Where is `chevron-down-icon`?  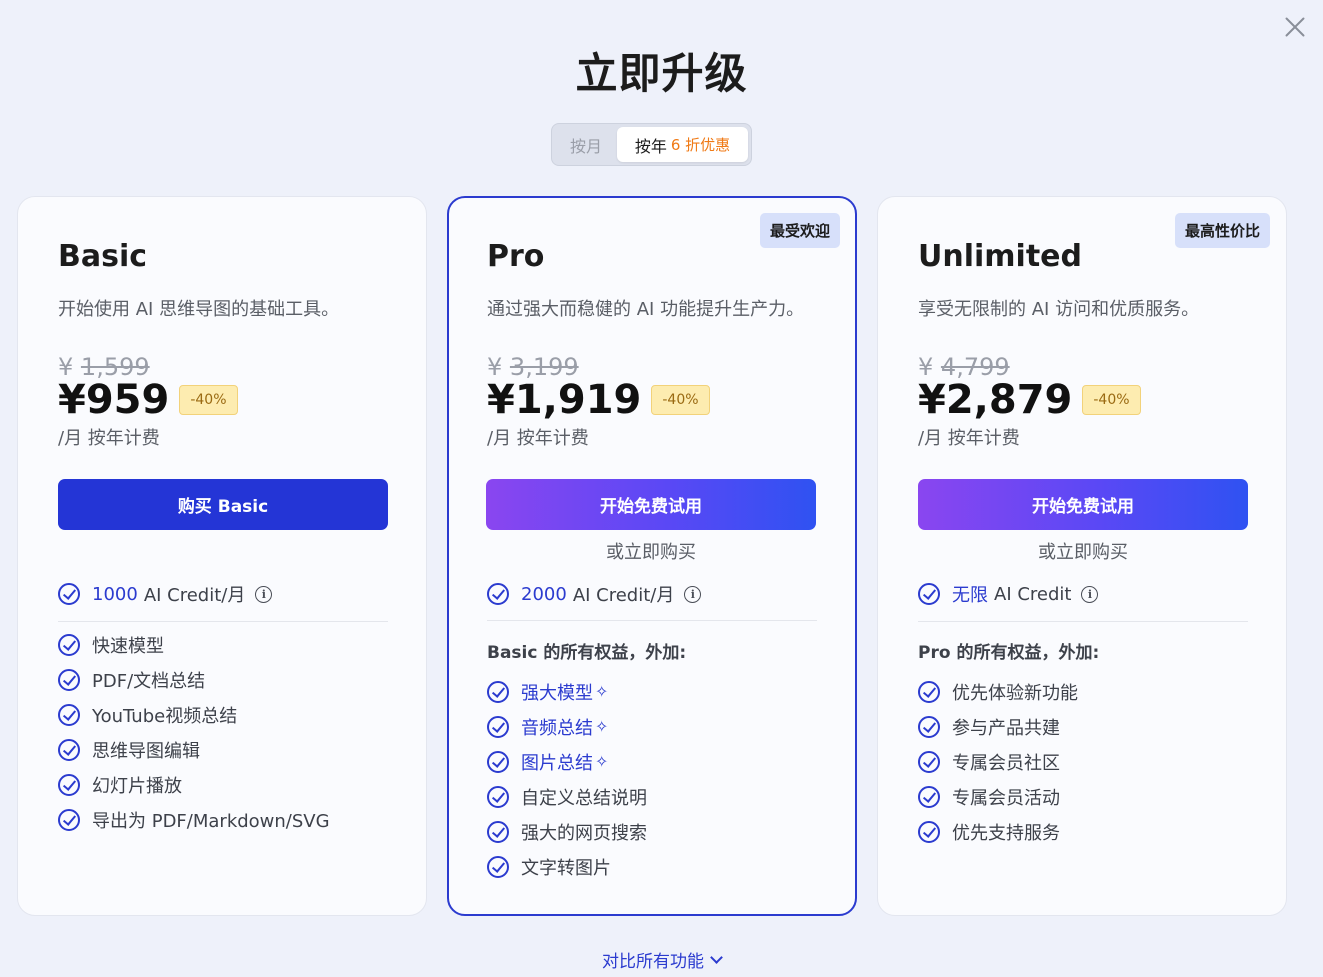 chevron-down-icon is located at coordinates (716, 957).